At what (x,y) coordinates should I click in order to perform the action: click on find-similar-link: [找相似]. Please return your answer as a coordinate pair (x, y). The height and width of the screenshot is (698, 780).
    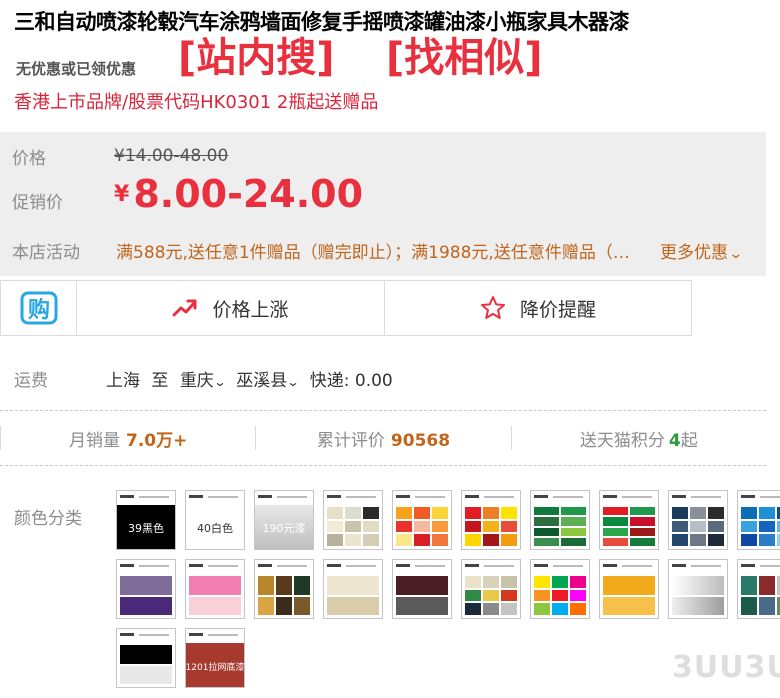
    Looking at the image, I should click on (464, 58).